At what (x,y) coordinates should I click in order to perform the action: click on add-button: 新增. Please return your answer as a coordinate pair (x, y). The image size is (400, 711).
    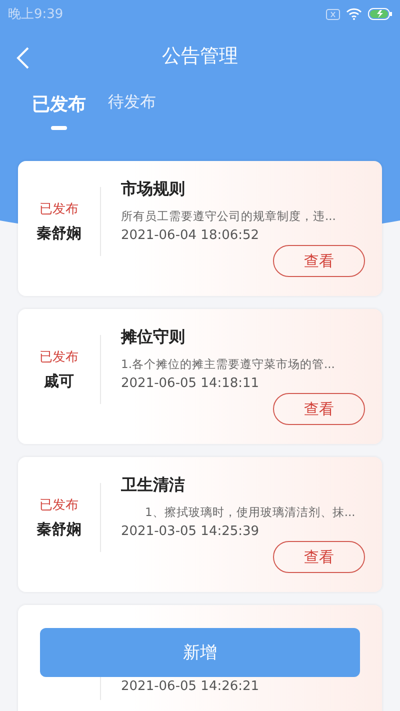
    Looking at the image, I should click on (200, 652).